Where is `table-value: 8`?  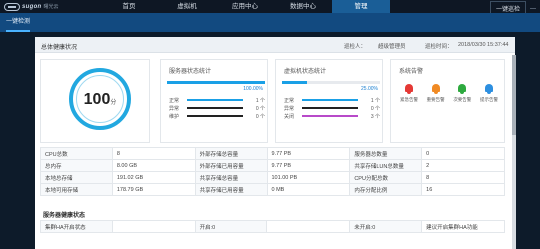
table-value: 8 is located at coordinates (153, 153).